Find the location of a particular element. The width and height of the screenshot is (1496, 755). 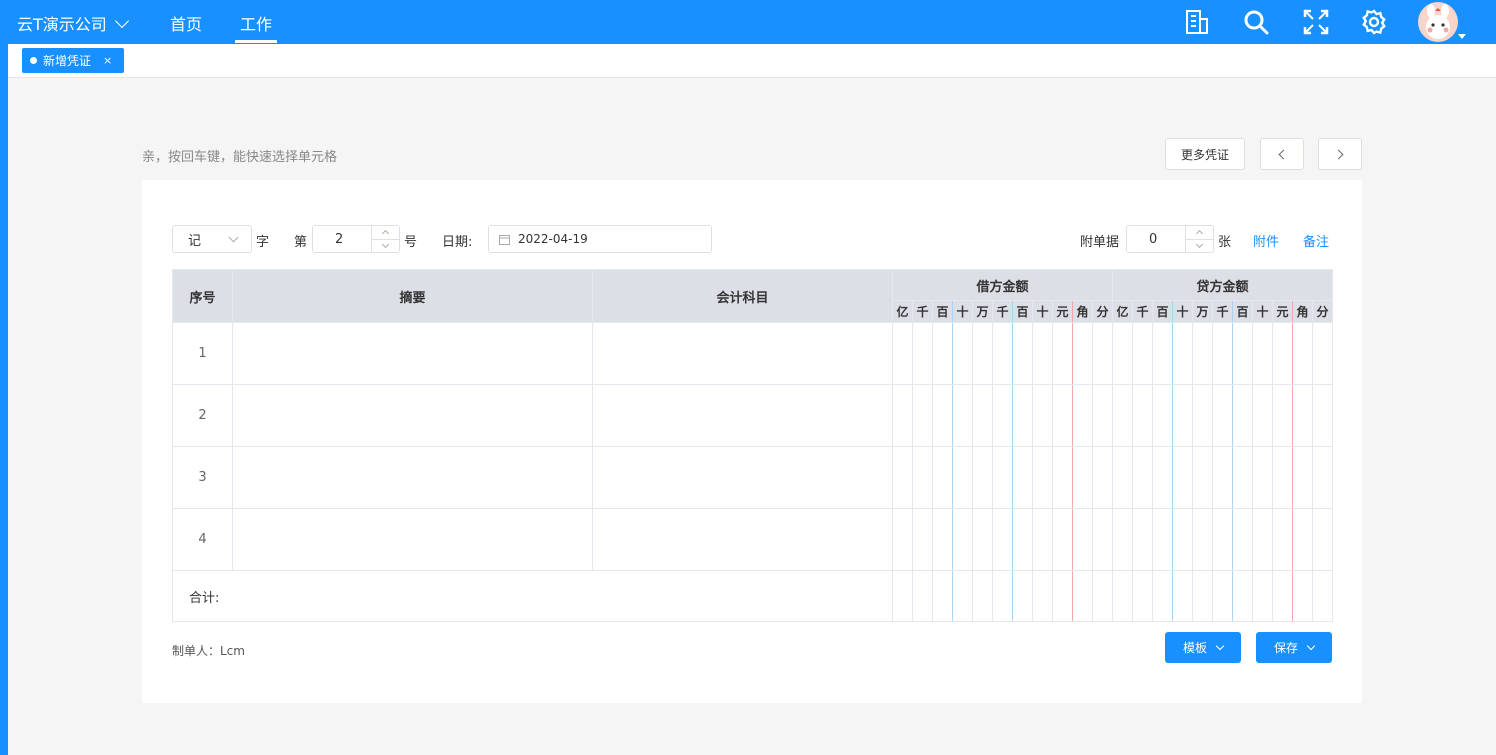

close-icon: × is located at coordinates (107, 60).